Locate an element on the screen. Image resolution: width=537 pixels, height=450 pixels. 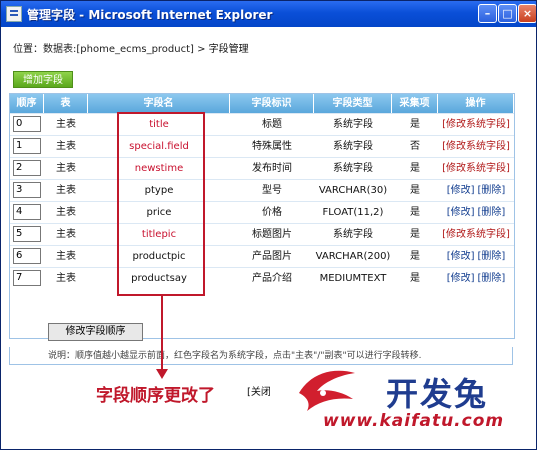
table-row: 6 主表 productpic 产品图片 VARCHAR(200) 是 [修改] [删除] is located at coordinates (262, 256).